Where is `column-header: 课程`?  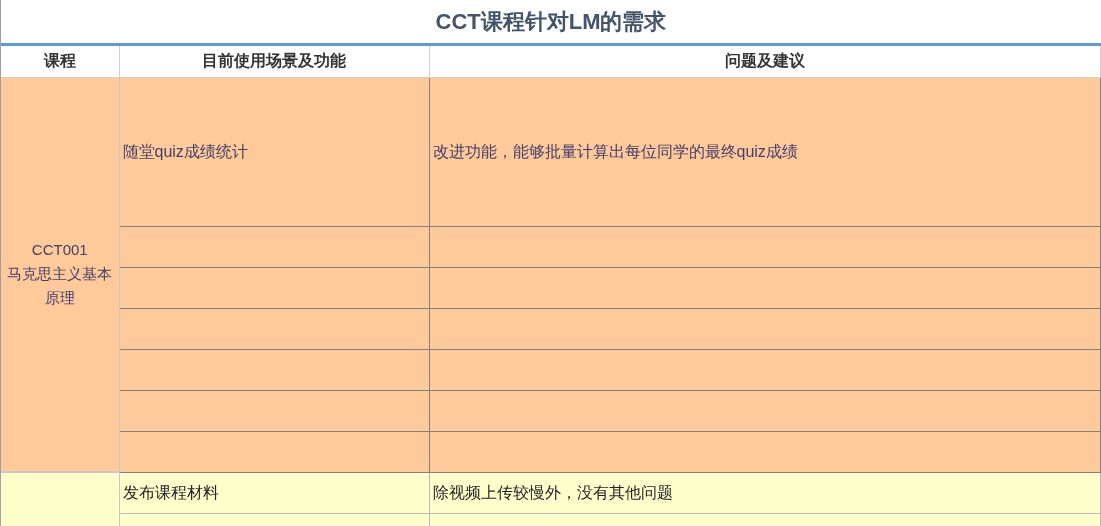 column-header: 课程 is located at coordinates (60, 61).